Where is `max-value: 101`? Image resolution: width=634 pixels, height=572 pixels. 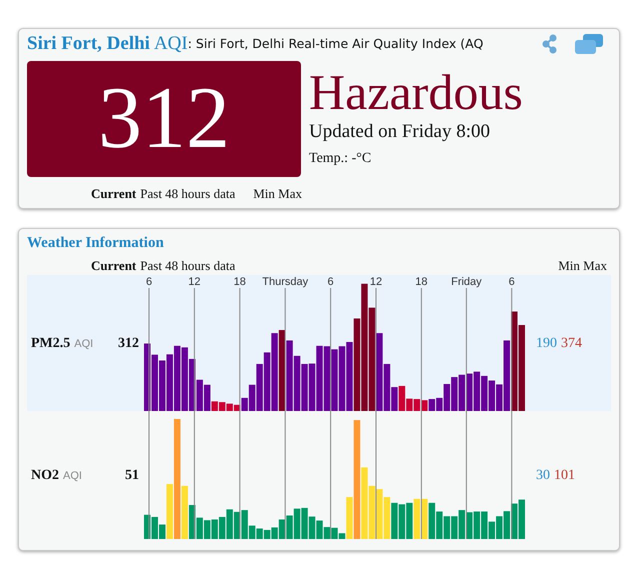 max-value: 101 is located at coordinates (564, 475).